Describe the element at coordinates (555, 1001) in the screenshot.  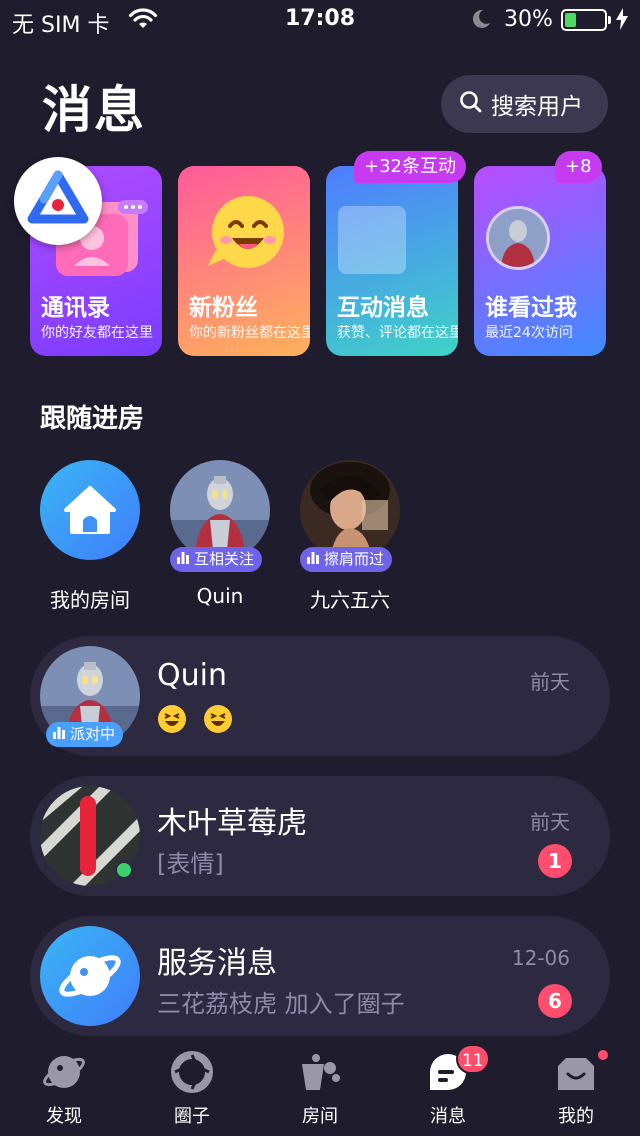
I see `unread-badge: 6` at that location.